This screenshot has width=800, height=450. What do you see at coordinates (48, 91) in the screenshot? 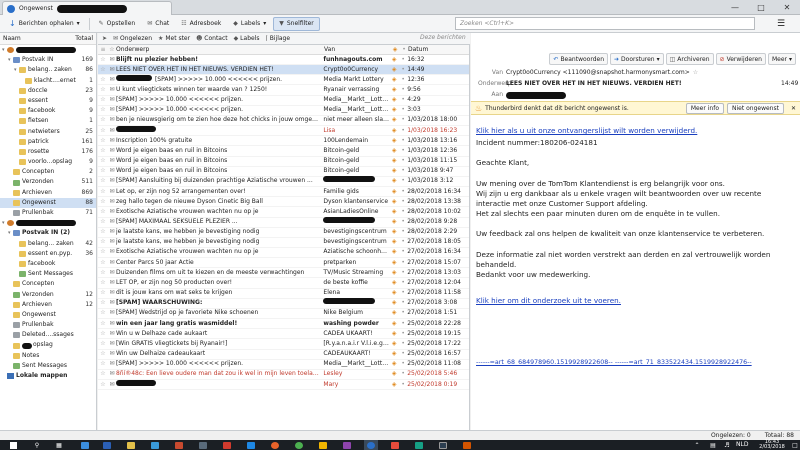
I see `folder-item: doccle 23` at bounding box center [48, 91].